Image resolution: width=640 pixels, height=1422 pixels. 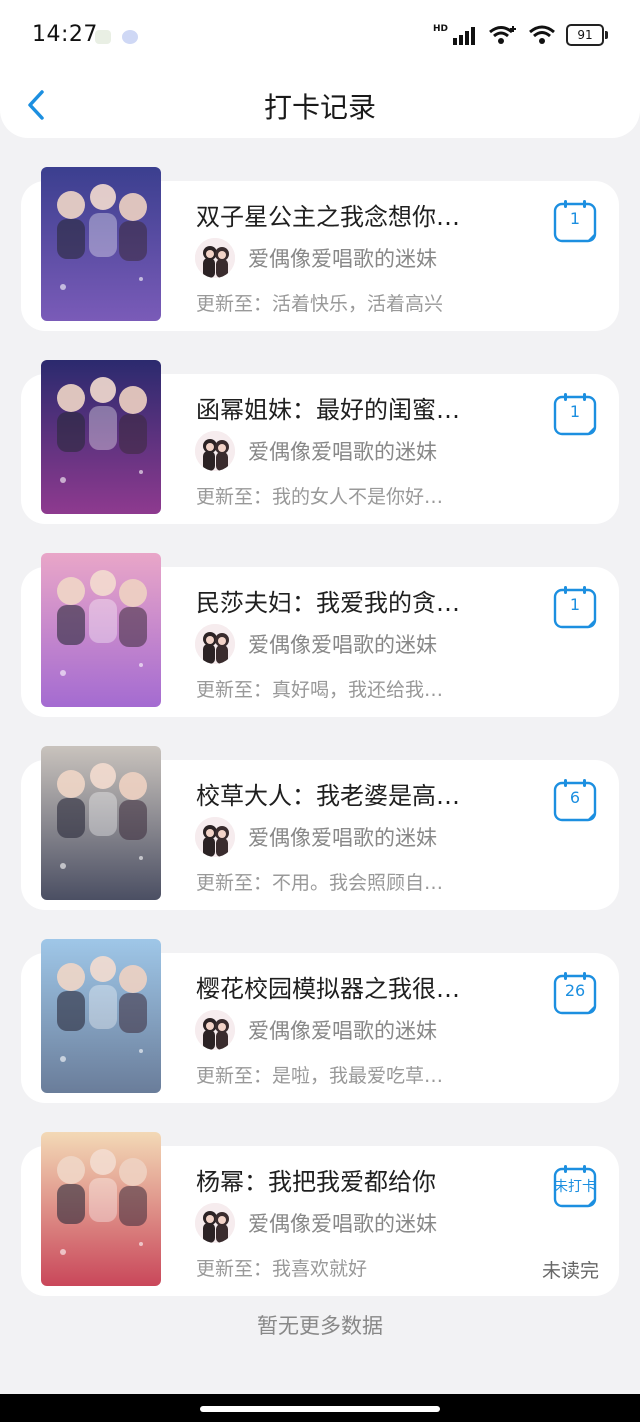 What do you see at coordinates (282, 1269) in the screenshot?
I see `latest-update-text: 更新至：我喜欢就好` at bounding box center [282, 1269].